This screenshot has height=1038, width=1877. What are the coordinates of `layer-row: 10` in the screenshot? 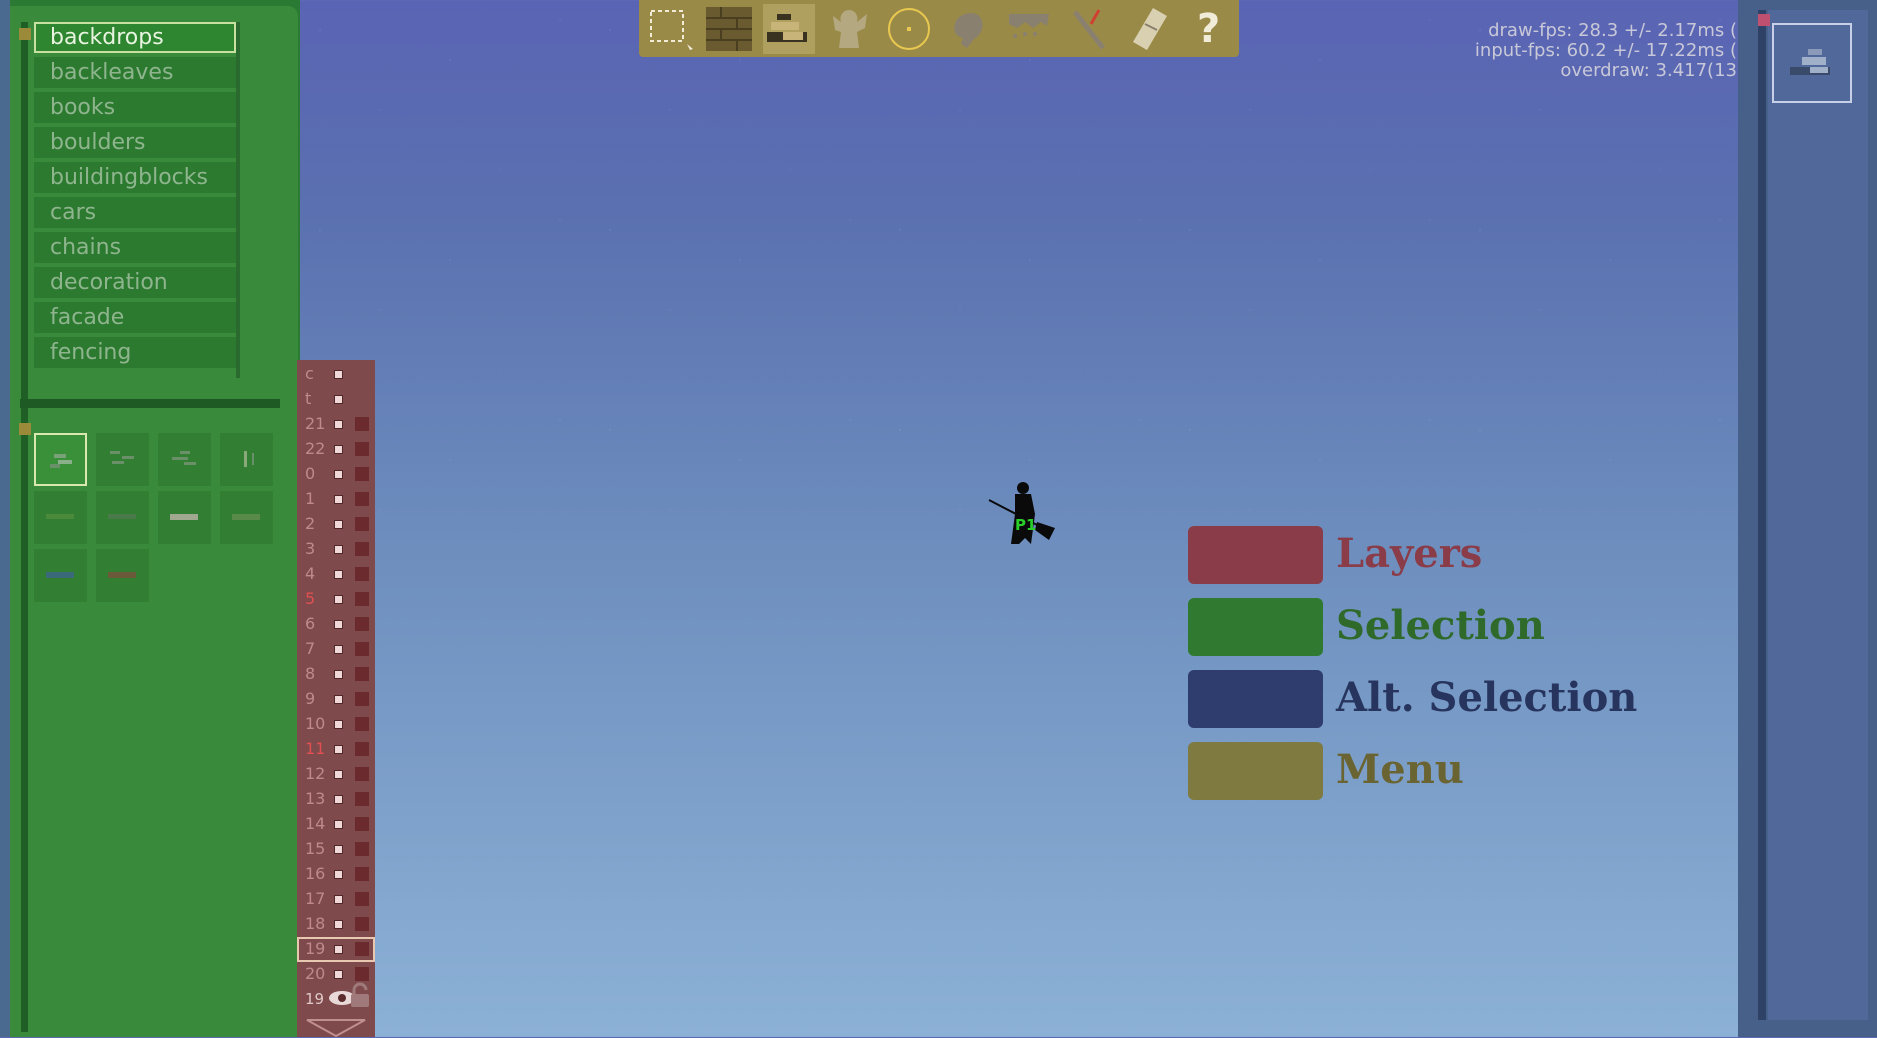 It's located at (336, 724).